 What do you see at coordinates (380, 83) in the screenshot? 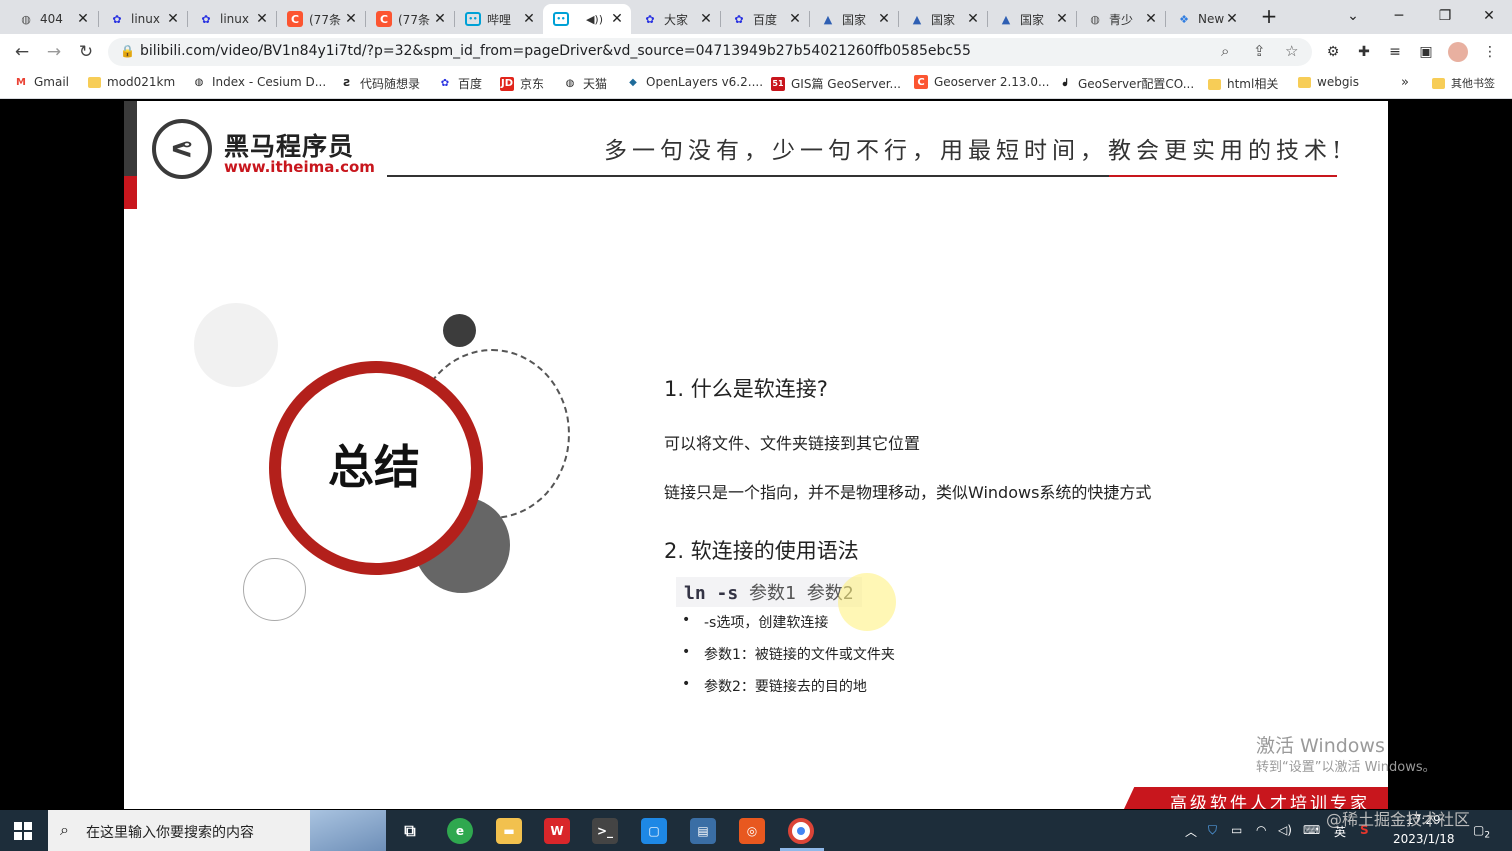
I see `bookmark-daimasuixianglu: Ƨ 代码随想录` at bounding box center [380, 83].